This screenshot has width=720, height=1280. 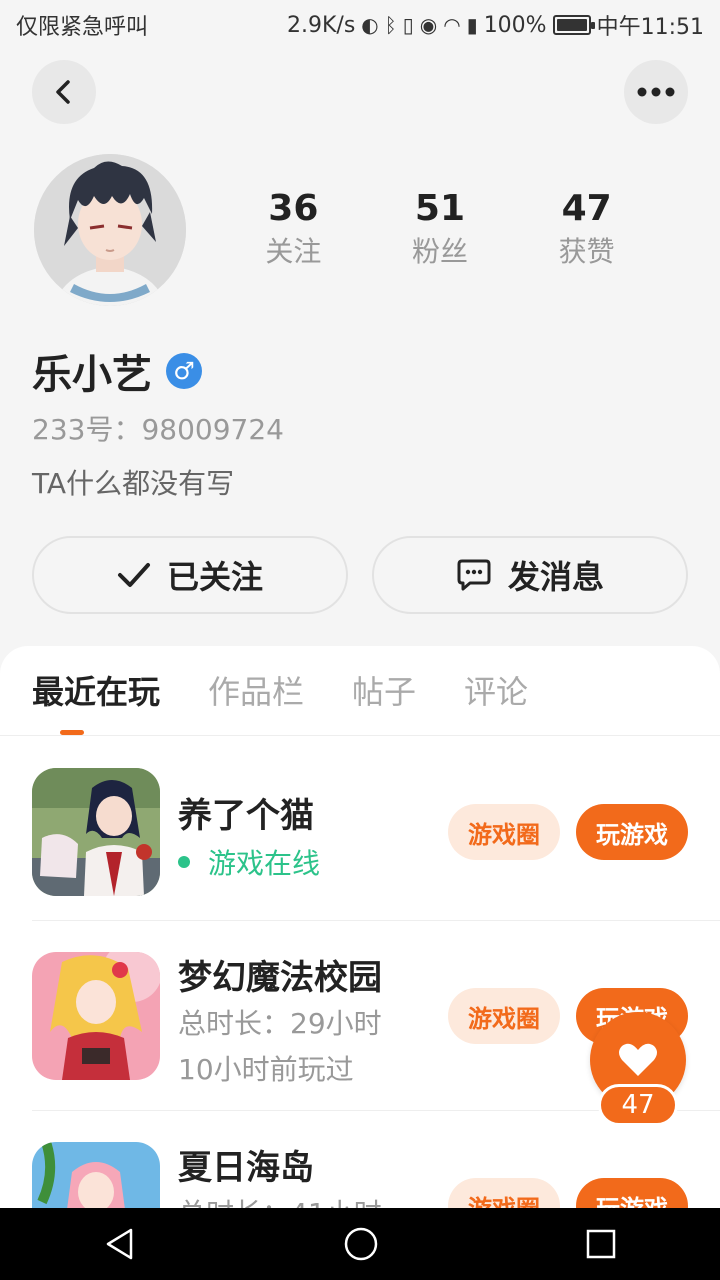 I want to click on stat-label: 获赞, so click(x=586, y=251).